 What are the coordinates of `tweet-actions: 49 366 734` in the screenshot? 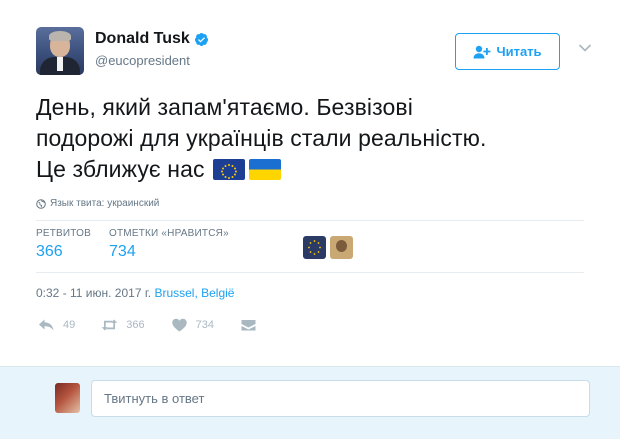 It's located at (160, 325).